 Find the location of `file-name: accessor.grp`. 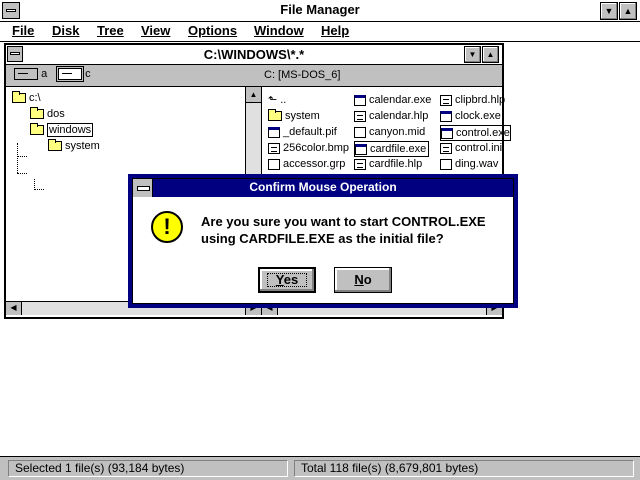

file-name: accessor.grp is located at coordinates (314, 164).